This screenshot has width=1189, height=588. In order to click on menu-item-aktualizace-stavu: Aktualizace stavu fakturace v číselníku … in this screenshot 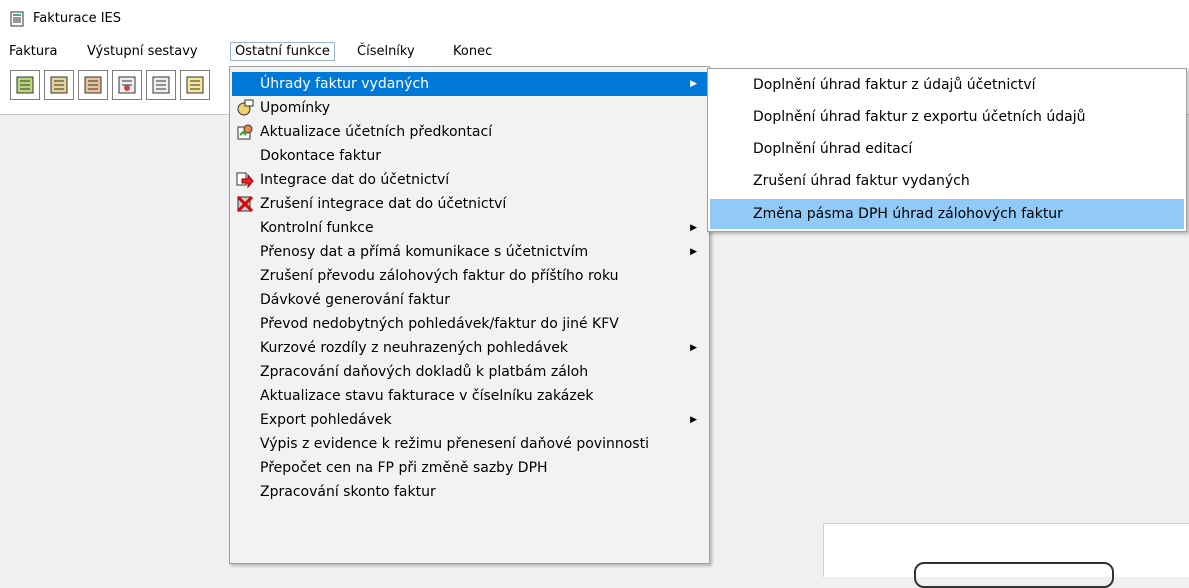, I will do `click(469, 396)`.